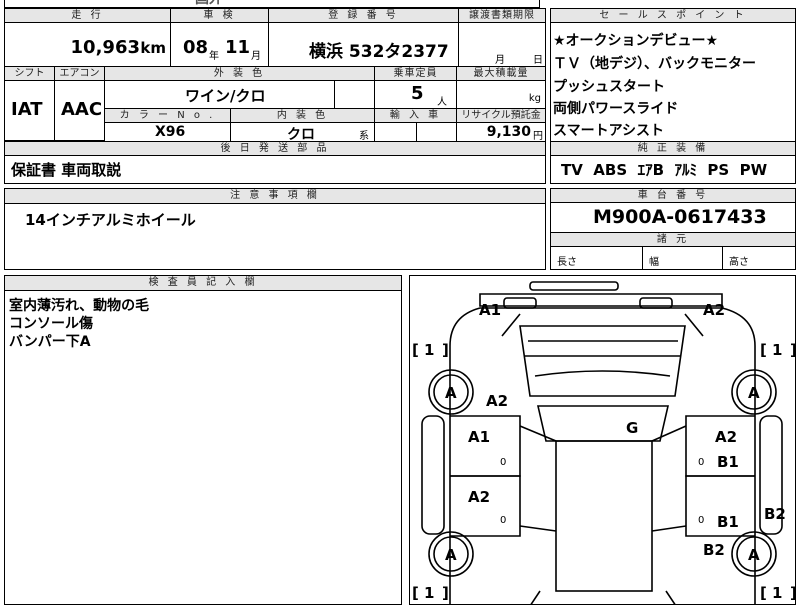 This screenshot has width=800, height=605. I want to click on color-no-cell: X96, so click(168, 132).